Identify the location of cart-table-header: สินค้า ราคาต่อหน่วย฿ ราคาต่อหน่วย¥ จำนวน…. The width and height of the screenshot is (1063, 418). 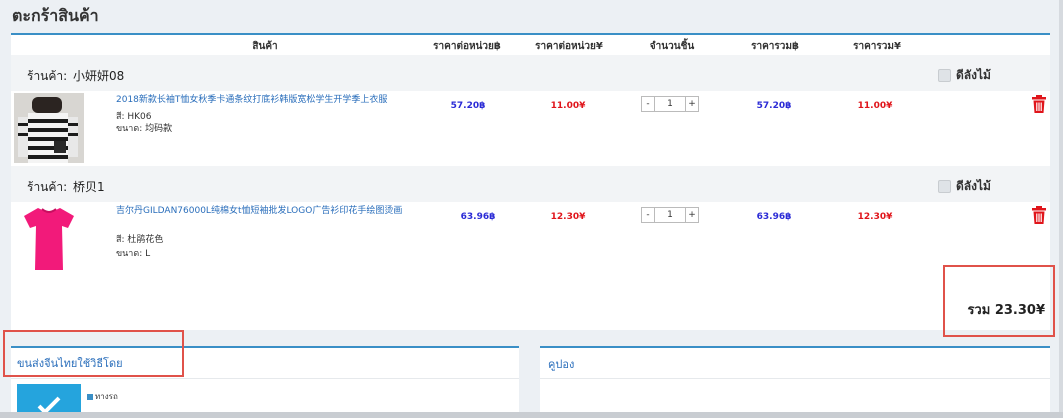
(530, 45).